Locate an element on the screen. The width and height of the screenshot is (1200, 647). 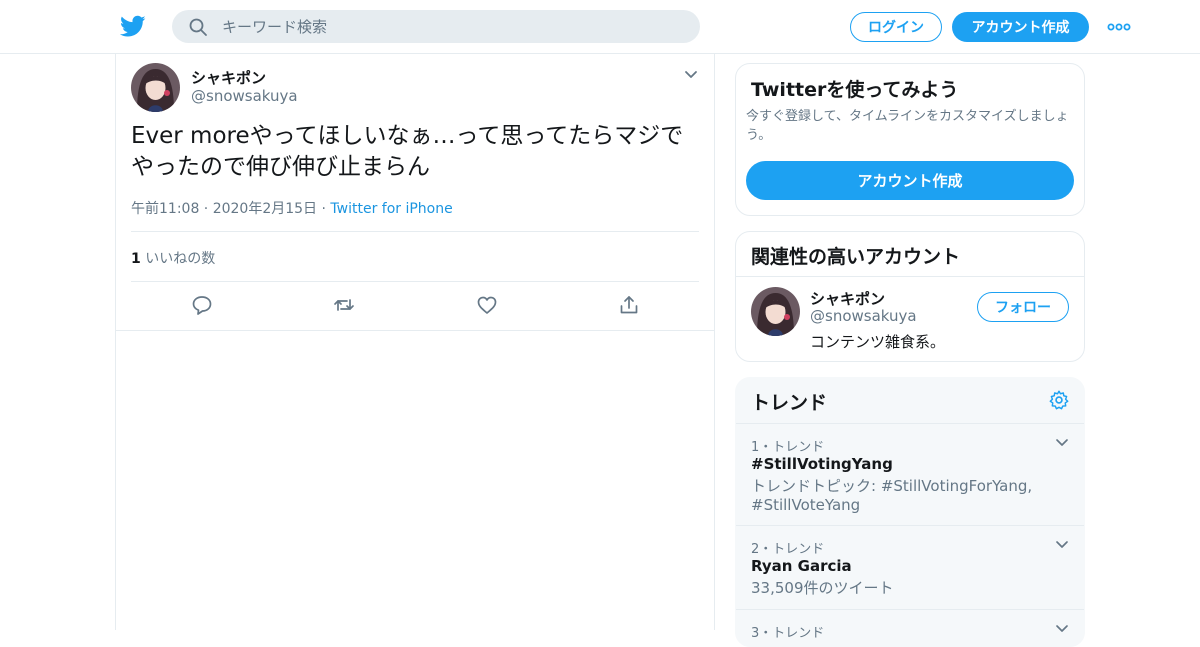
create-account-button: アカウント作成 is located at coordinates (910, 180).